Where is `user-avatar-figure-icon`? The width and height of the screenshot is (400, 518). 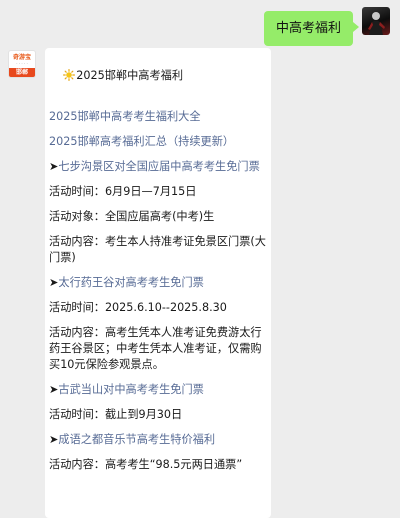 user-avatar-figure-icon is located at coordinates (376, 23).